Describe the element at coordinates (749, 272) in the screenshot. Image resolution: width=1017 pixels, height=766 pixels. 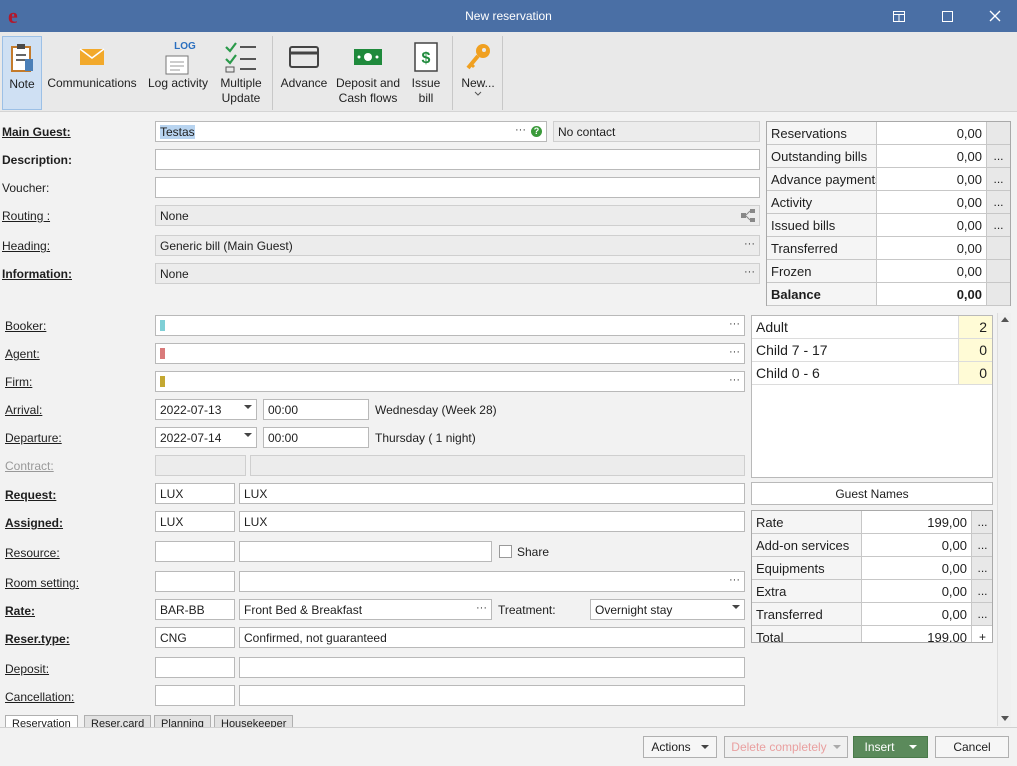
I see `information-lookup-icon: ···` at that location.